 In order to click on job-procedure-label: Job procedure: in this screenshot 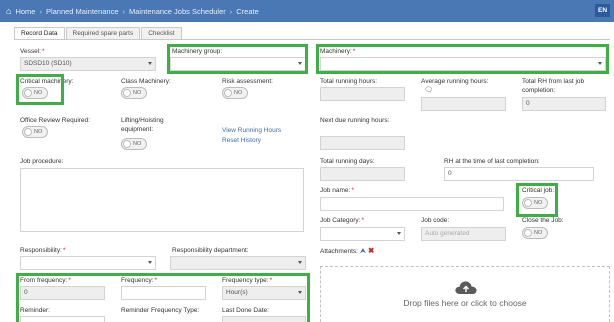, I will do `click(42, 161)`.